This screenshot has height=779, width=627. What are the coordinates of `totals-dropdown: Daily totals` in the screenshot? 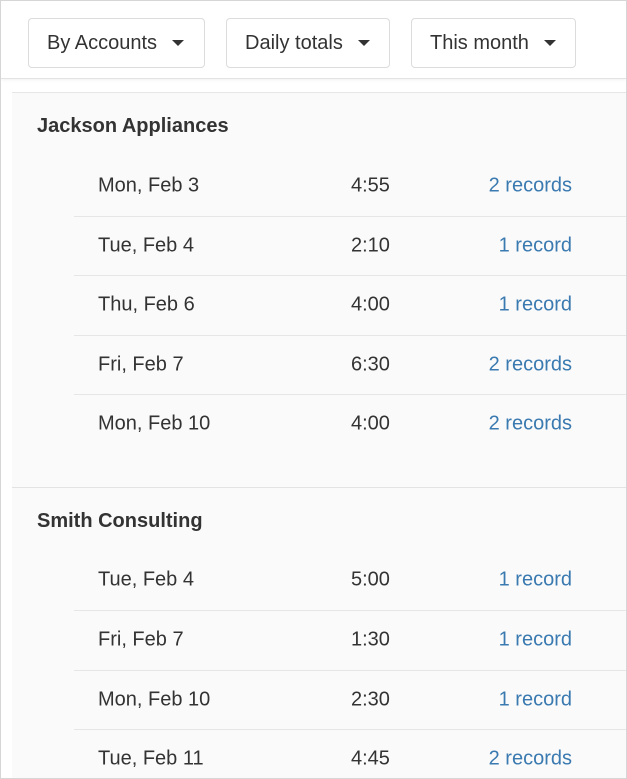 It's located at (308, 43).